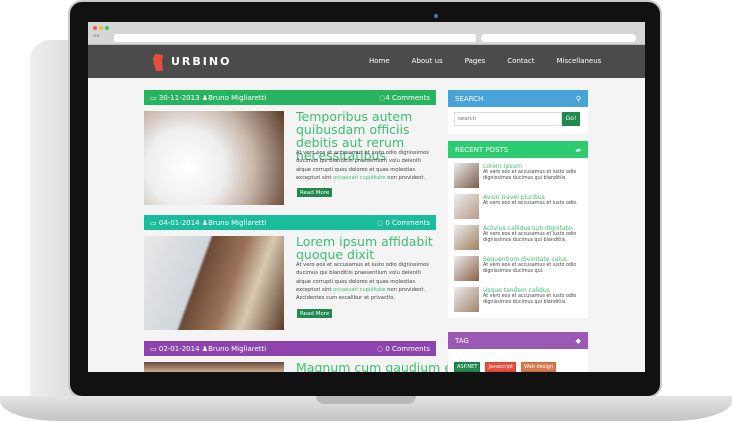 The image size is (732, 421). What do you see at coordinates (467, 367) in the screenshot?
I see `tag-item: ASP.NET` at bounding box center [467, 367].